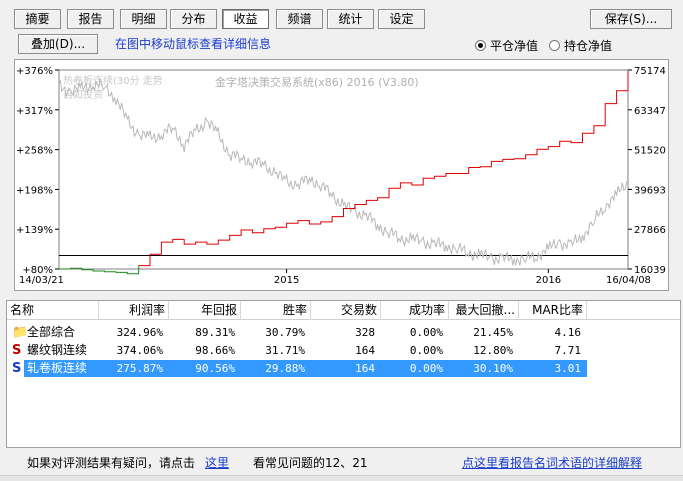 Image resolution: width=683 pixels, height=481 pixels. I want to click on col-win-rate-header: 胜率, so click(276, 310).